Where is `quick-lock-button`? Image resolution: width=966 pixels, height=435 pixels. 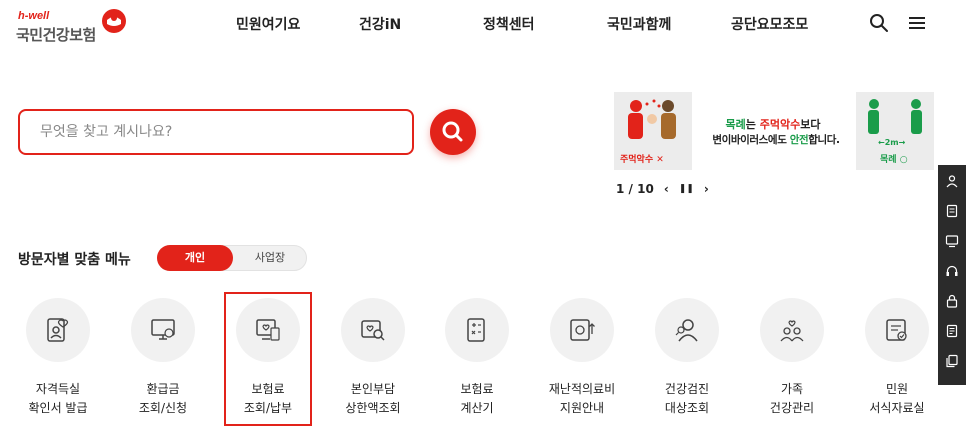 quick-lock-button is located at coordinates (952, 300).